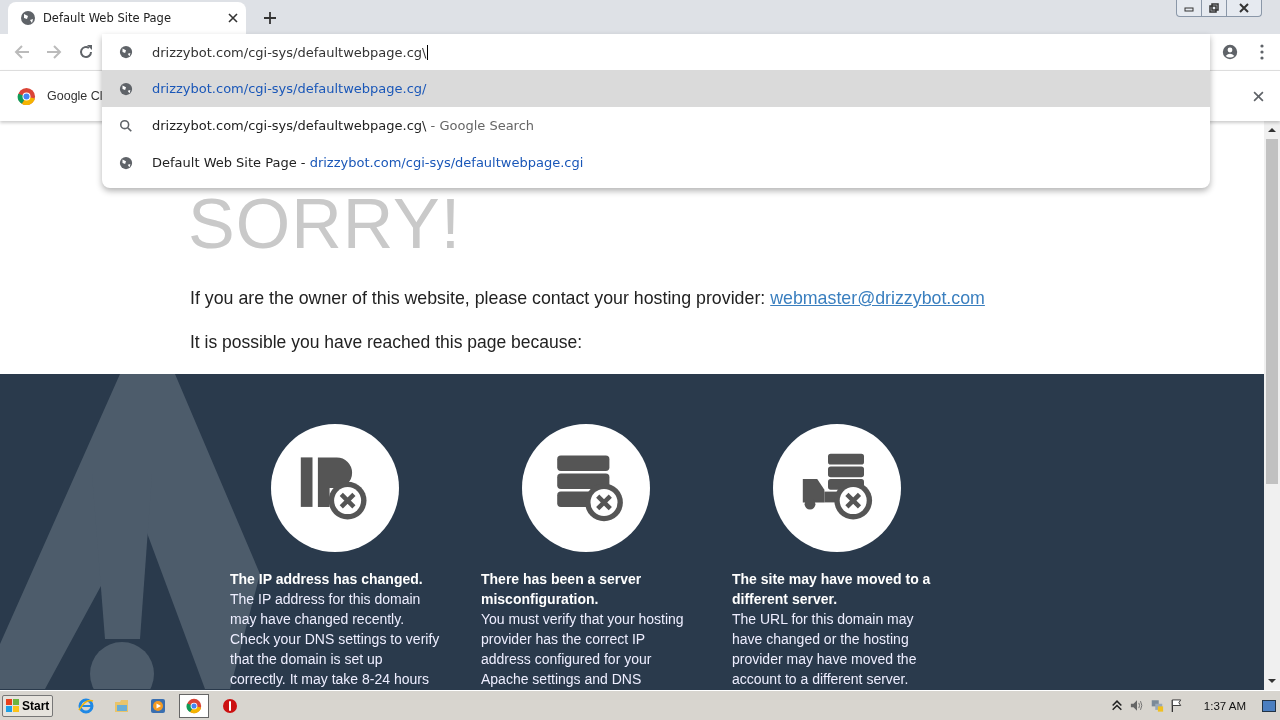  Describe the element at coordinates (28, 705) in the screenshot. I see `start-button: Start` at that location.